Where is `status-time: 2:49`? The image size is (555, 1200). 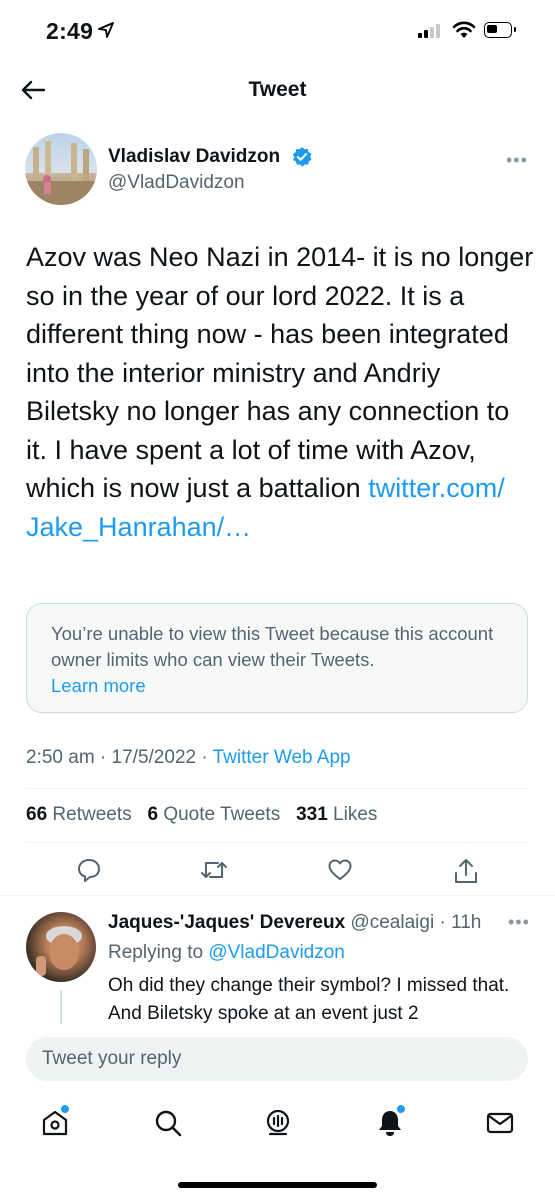 status-time: 2:49 is located at coordinates (70, 31).